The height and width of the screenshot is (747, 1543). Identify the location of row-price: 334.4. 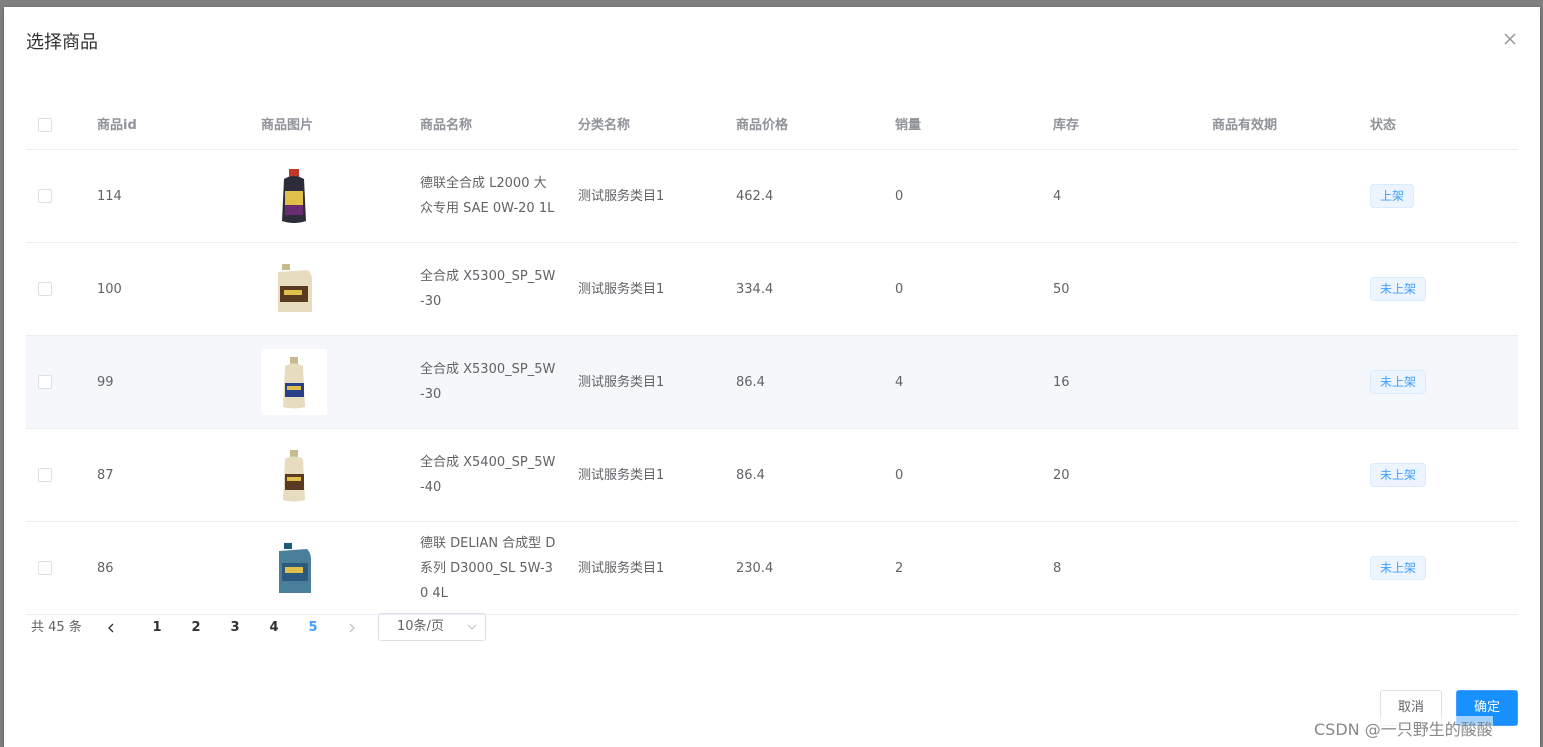
(755, 289).